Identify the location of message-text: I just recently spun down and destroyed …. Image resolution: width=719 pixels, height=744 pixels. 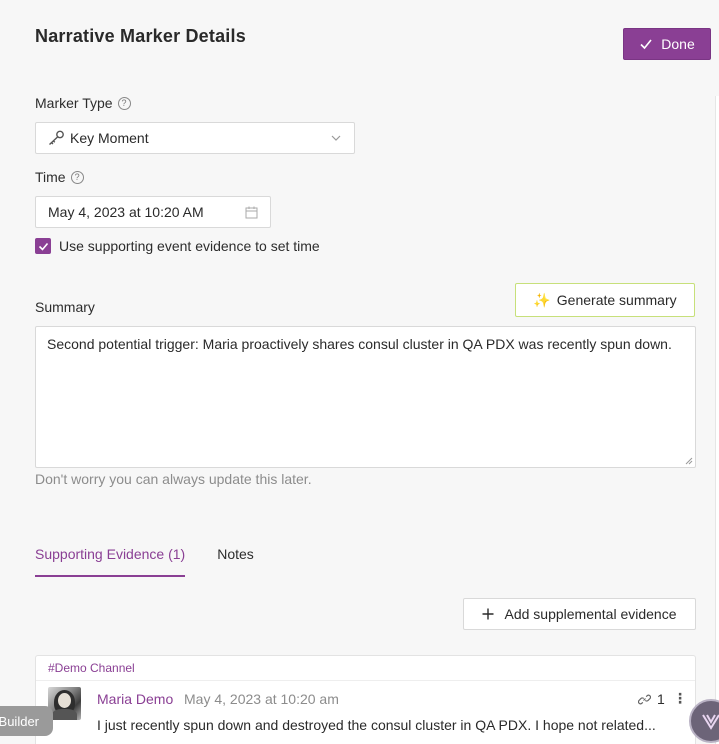
(376, 725).